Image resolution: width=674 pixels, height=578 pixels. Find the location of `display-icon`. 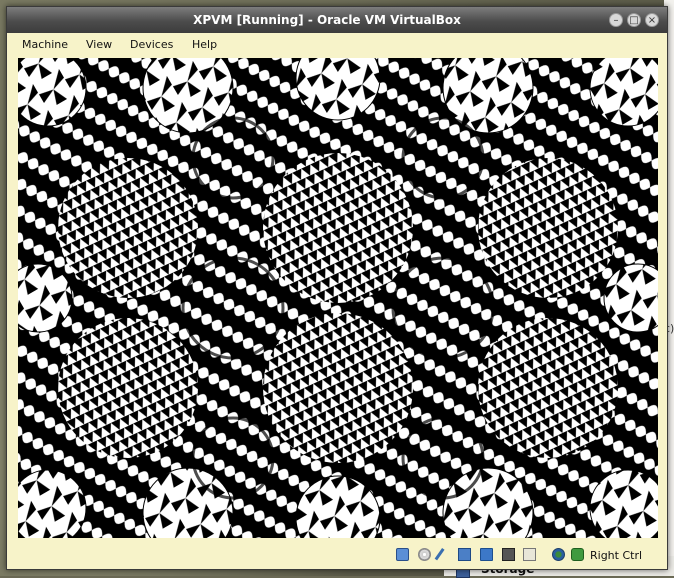

display-icon is located at coordinates (508, 554).